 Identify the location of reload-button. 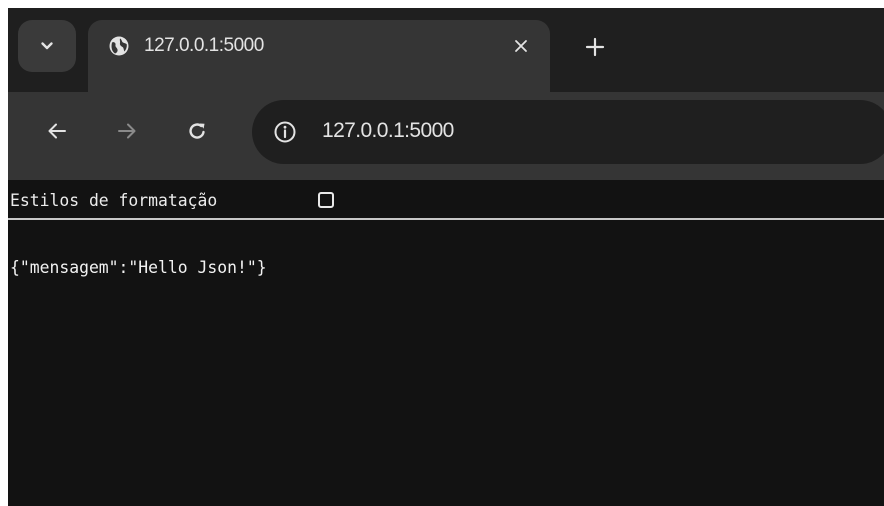
(197, 131).